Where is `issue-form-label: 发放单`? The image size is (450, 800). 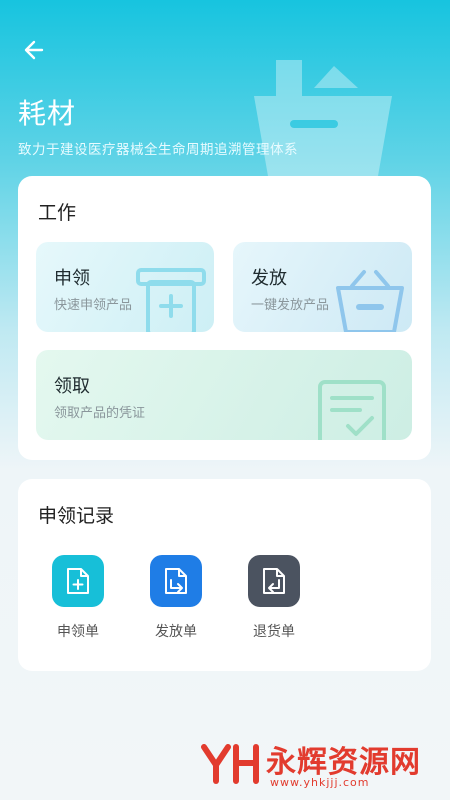
issue-form-label: 发放单 is located at coordinates (176, 632).